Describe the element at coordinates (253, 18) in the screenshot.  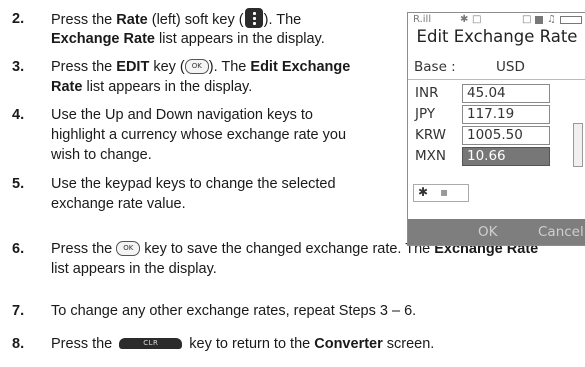
I see `soft-key-icon` at that location.